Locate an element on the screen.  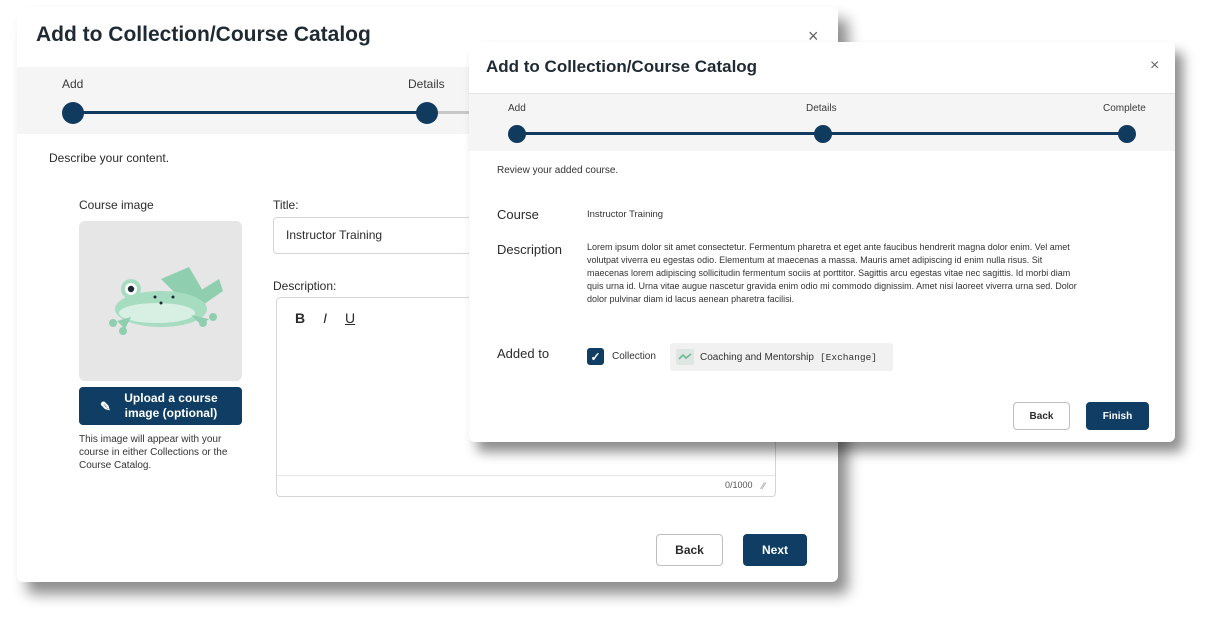
collection-chip: Coaching and Mentorship [Exchange] is located at coordinates (781, 357).